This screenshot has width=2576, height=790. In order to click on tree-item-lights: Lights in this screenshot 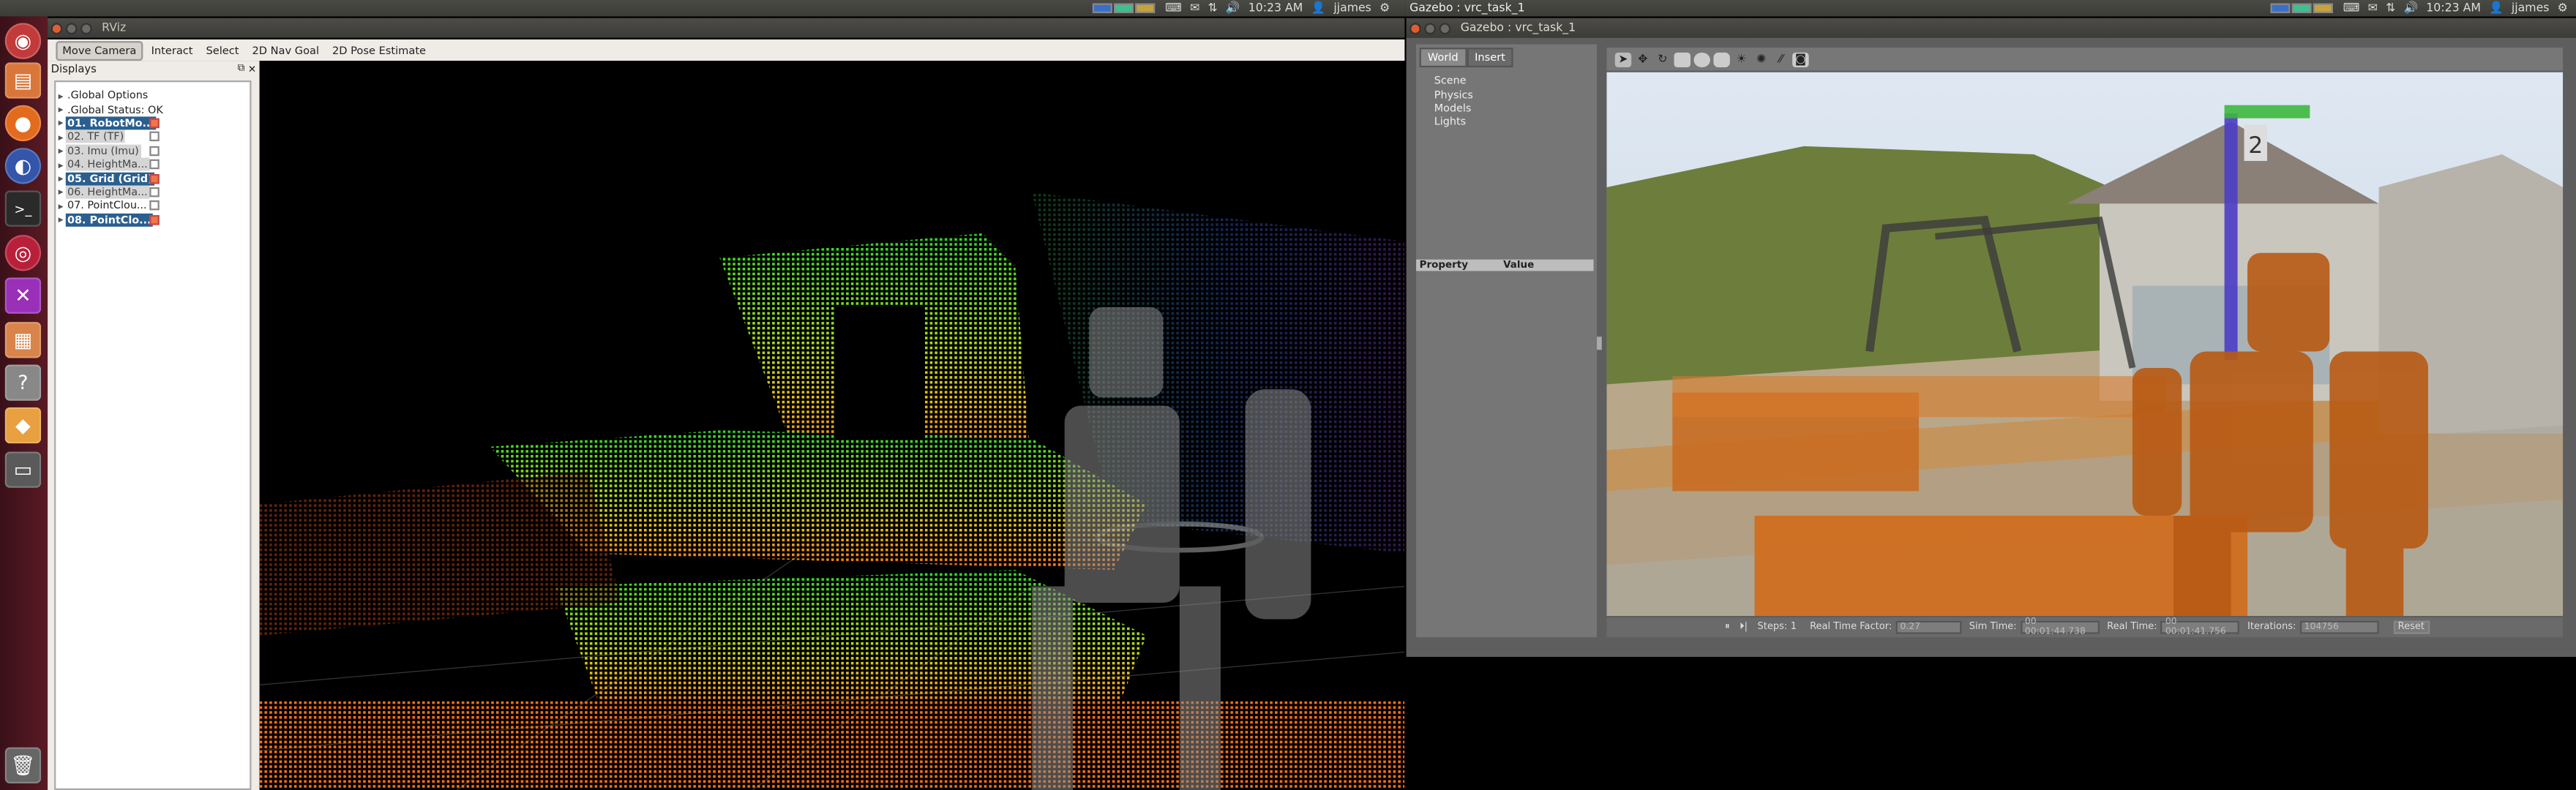, I will do `click(1515, 122)`.